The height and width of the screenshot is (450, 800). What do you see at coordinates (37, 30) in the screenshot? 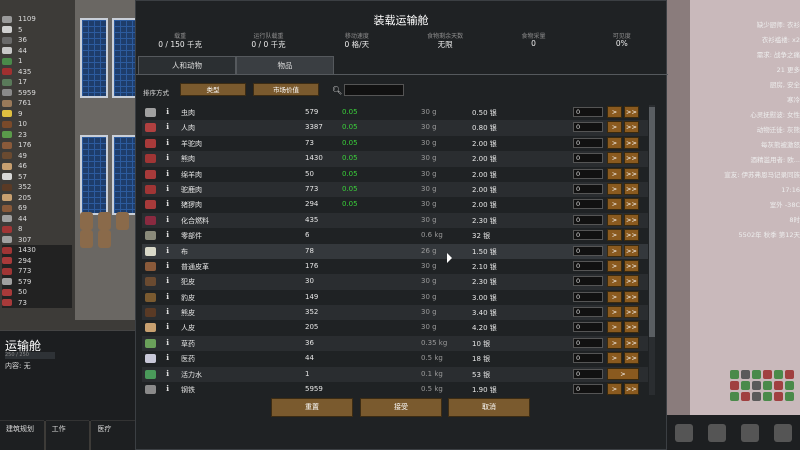
I see `resource-entry: 5` at bounding box center [37, 30].